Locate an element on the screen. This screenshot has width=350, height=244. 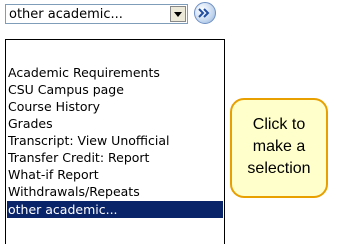
list-item: CSU Campus page is located at coordinates (66, 89).